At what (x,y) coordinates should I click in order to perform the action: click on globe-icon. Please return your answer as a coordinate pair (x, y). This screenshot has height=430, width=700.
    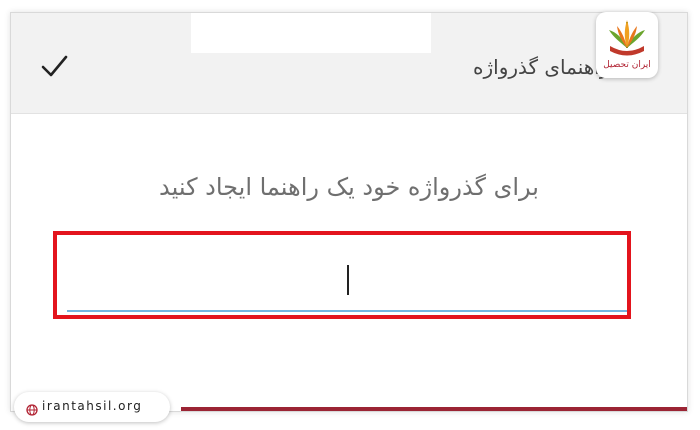
    Looking at the image, I should click on (32, 408).